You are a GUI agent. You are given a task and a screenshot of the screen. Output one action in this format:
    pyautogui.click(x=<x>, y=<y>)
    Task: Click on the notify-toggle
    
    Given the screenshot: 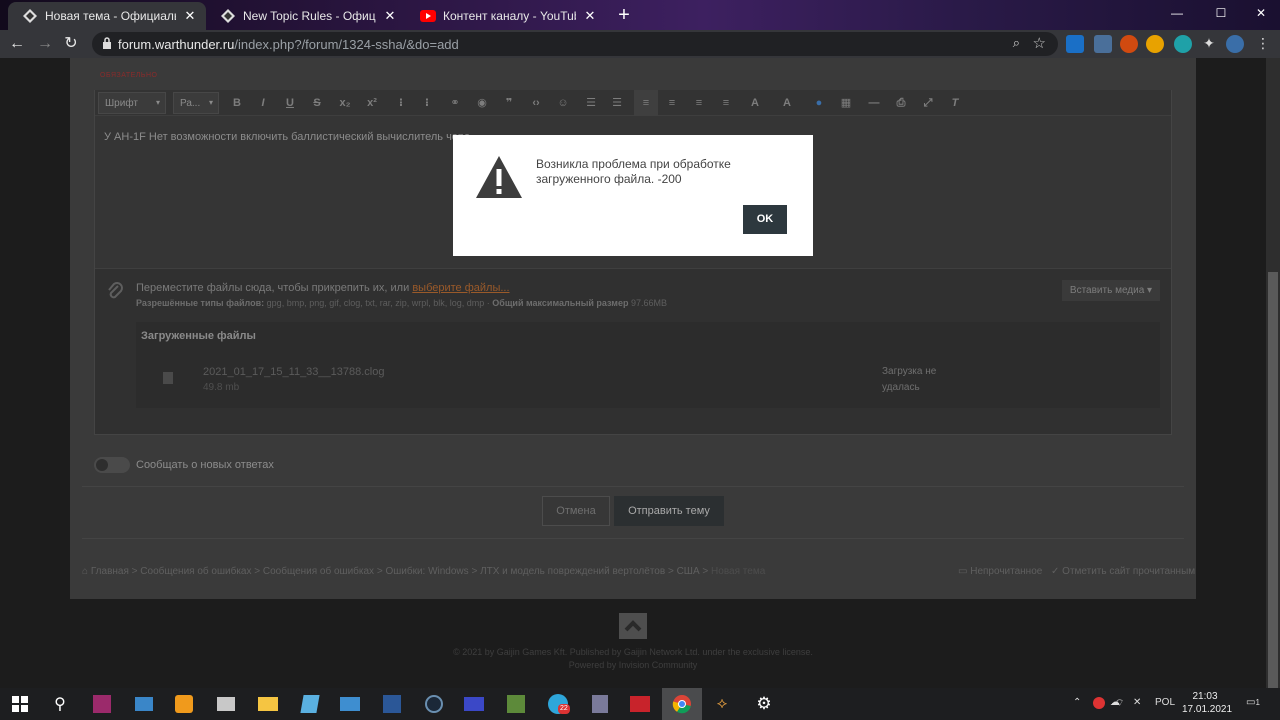 What is the action you would take?
    pyautogui.click(x=112, y=465)
    